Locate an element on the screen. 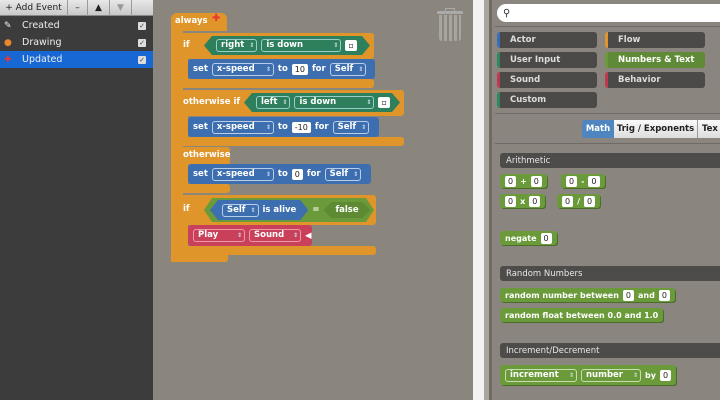 Image resolution: width=720 pixels, height=400 pixels. key-is-down-condition: right is down ▫ is located at coordinates (287, 45).